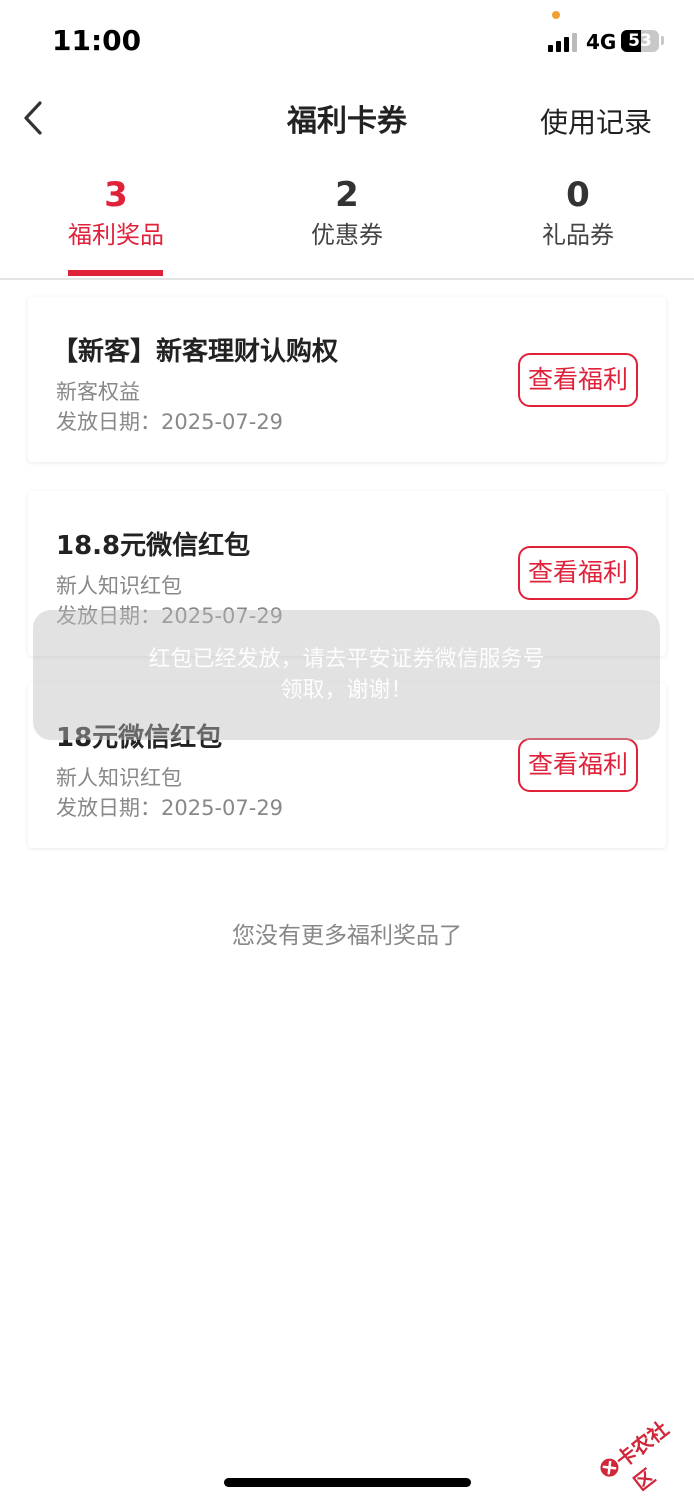 The height and width of the screenshot is (1510, 694). I want to click on network-type: 4G, so click(601, 42).